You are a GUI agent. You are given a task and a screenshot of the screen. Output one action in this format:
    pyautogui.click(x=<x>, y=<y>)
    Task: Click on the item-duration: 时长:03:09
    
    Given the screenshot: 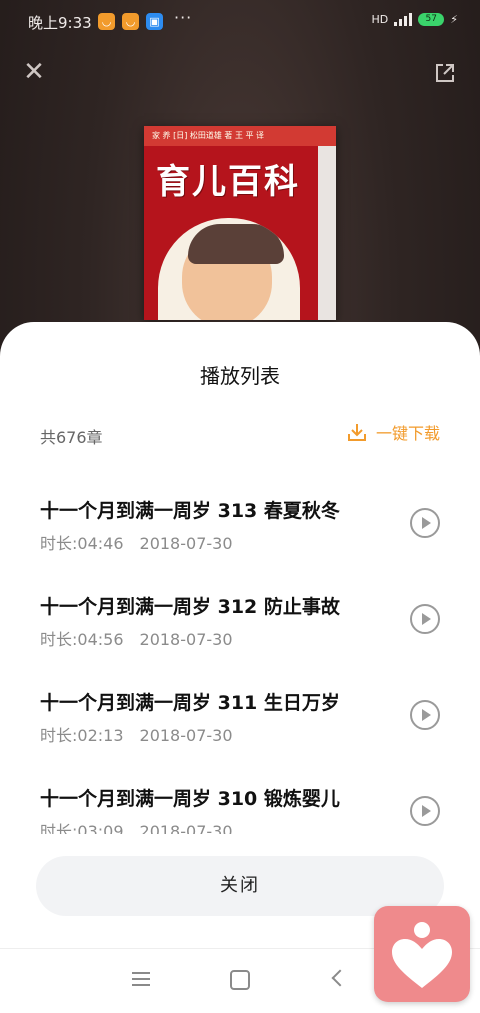 What is the action you would take?
    pyautogui.click(x=82, y=828)
    